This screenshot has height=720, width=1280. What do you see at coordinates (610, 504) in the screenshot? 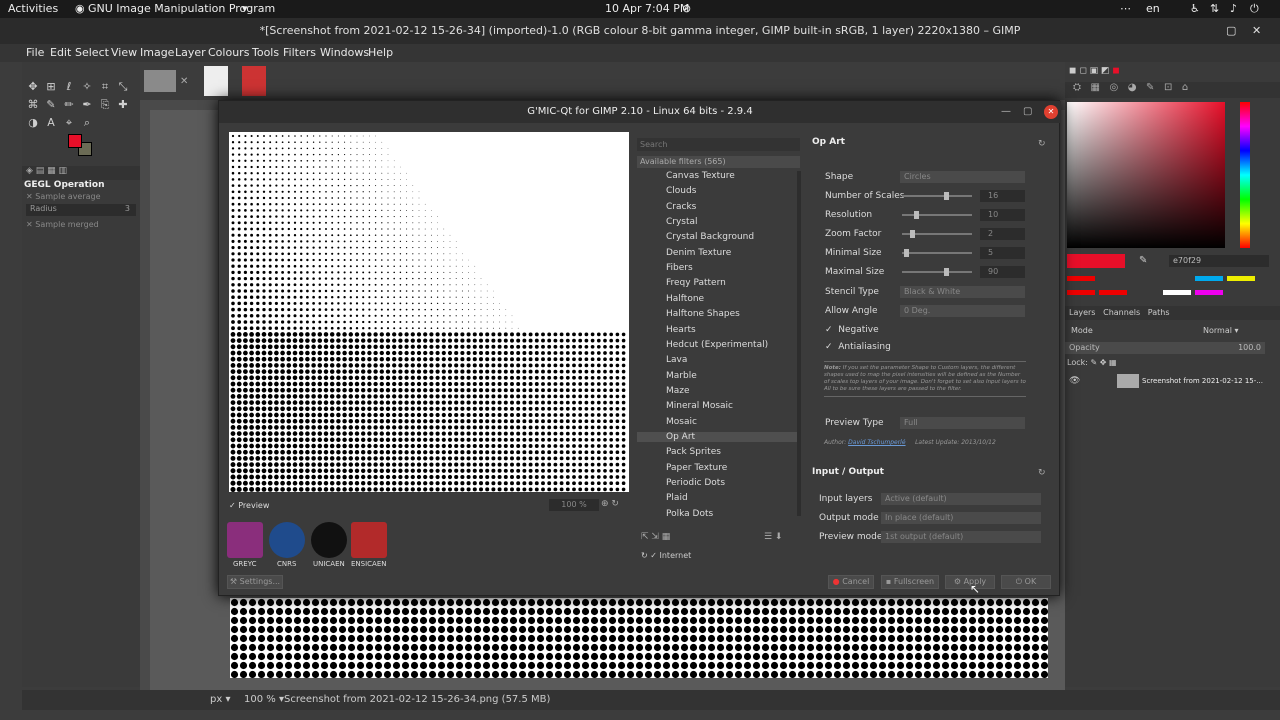
I see `zoom-reset-icons: ⊕ ↻` at bounding box center [610, 504].